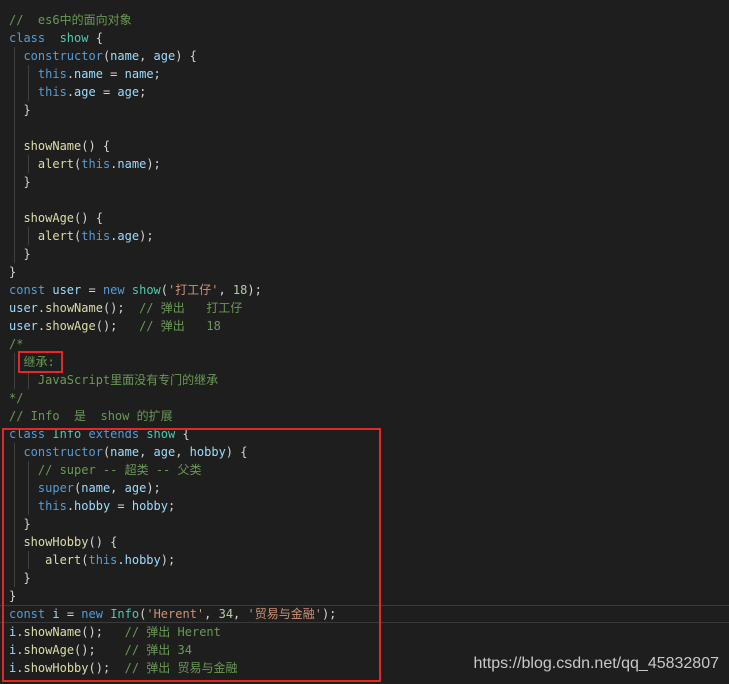  Describe the element at coordinates (364, 218) in the screenshot. I see `code-line: showAge() {` at that location.